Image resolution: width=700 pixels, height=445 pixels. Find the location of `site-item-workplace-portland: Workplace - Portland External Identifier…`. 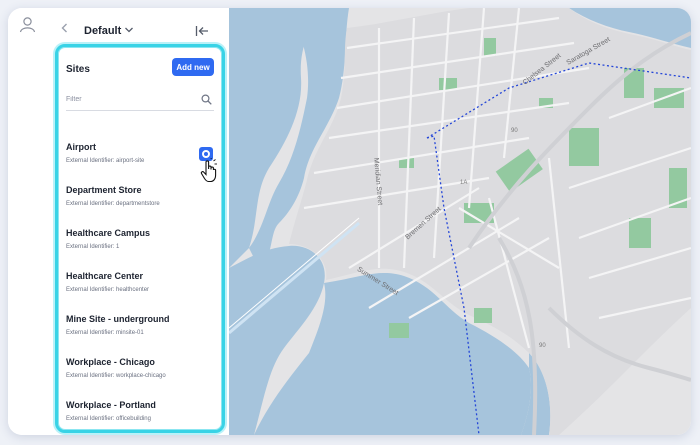

site-item-workplace-portland: Workplace - Portland External Identifier… is located at coordinates (141, 415).